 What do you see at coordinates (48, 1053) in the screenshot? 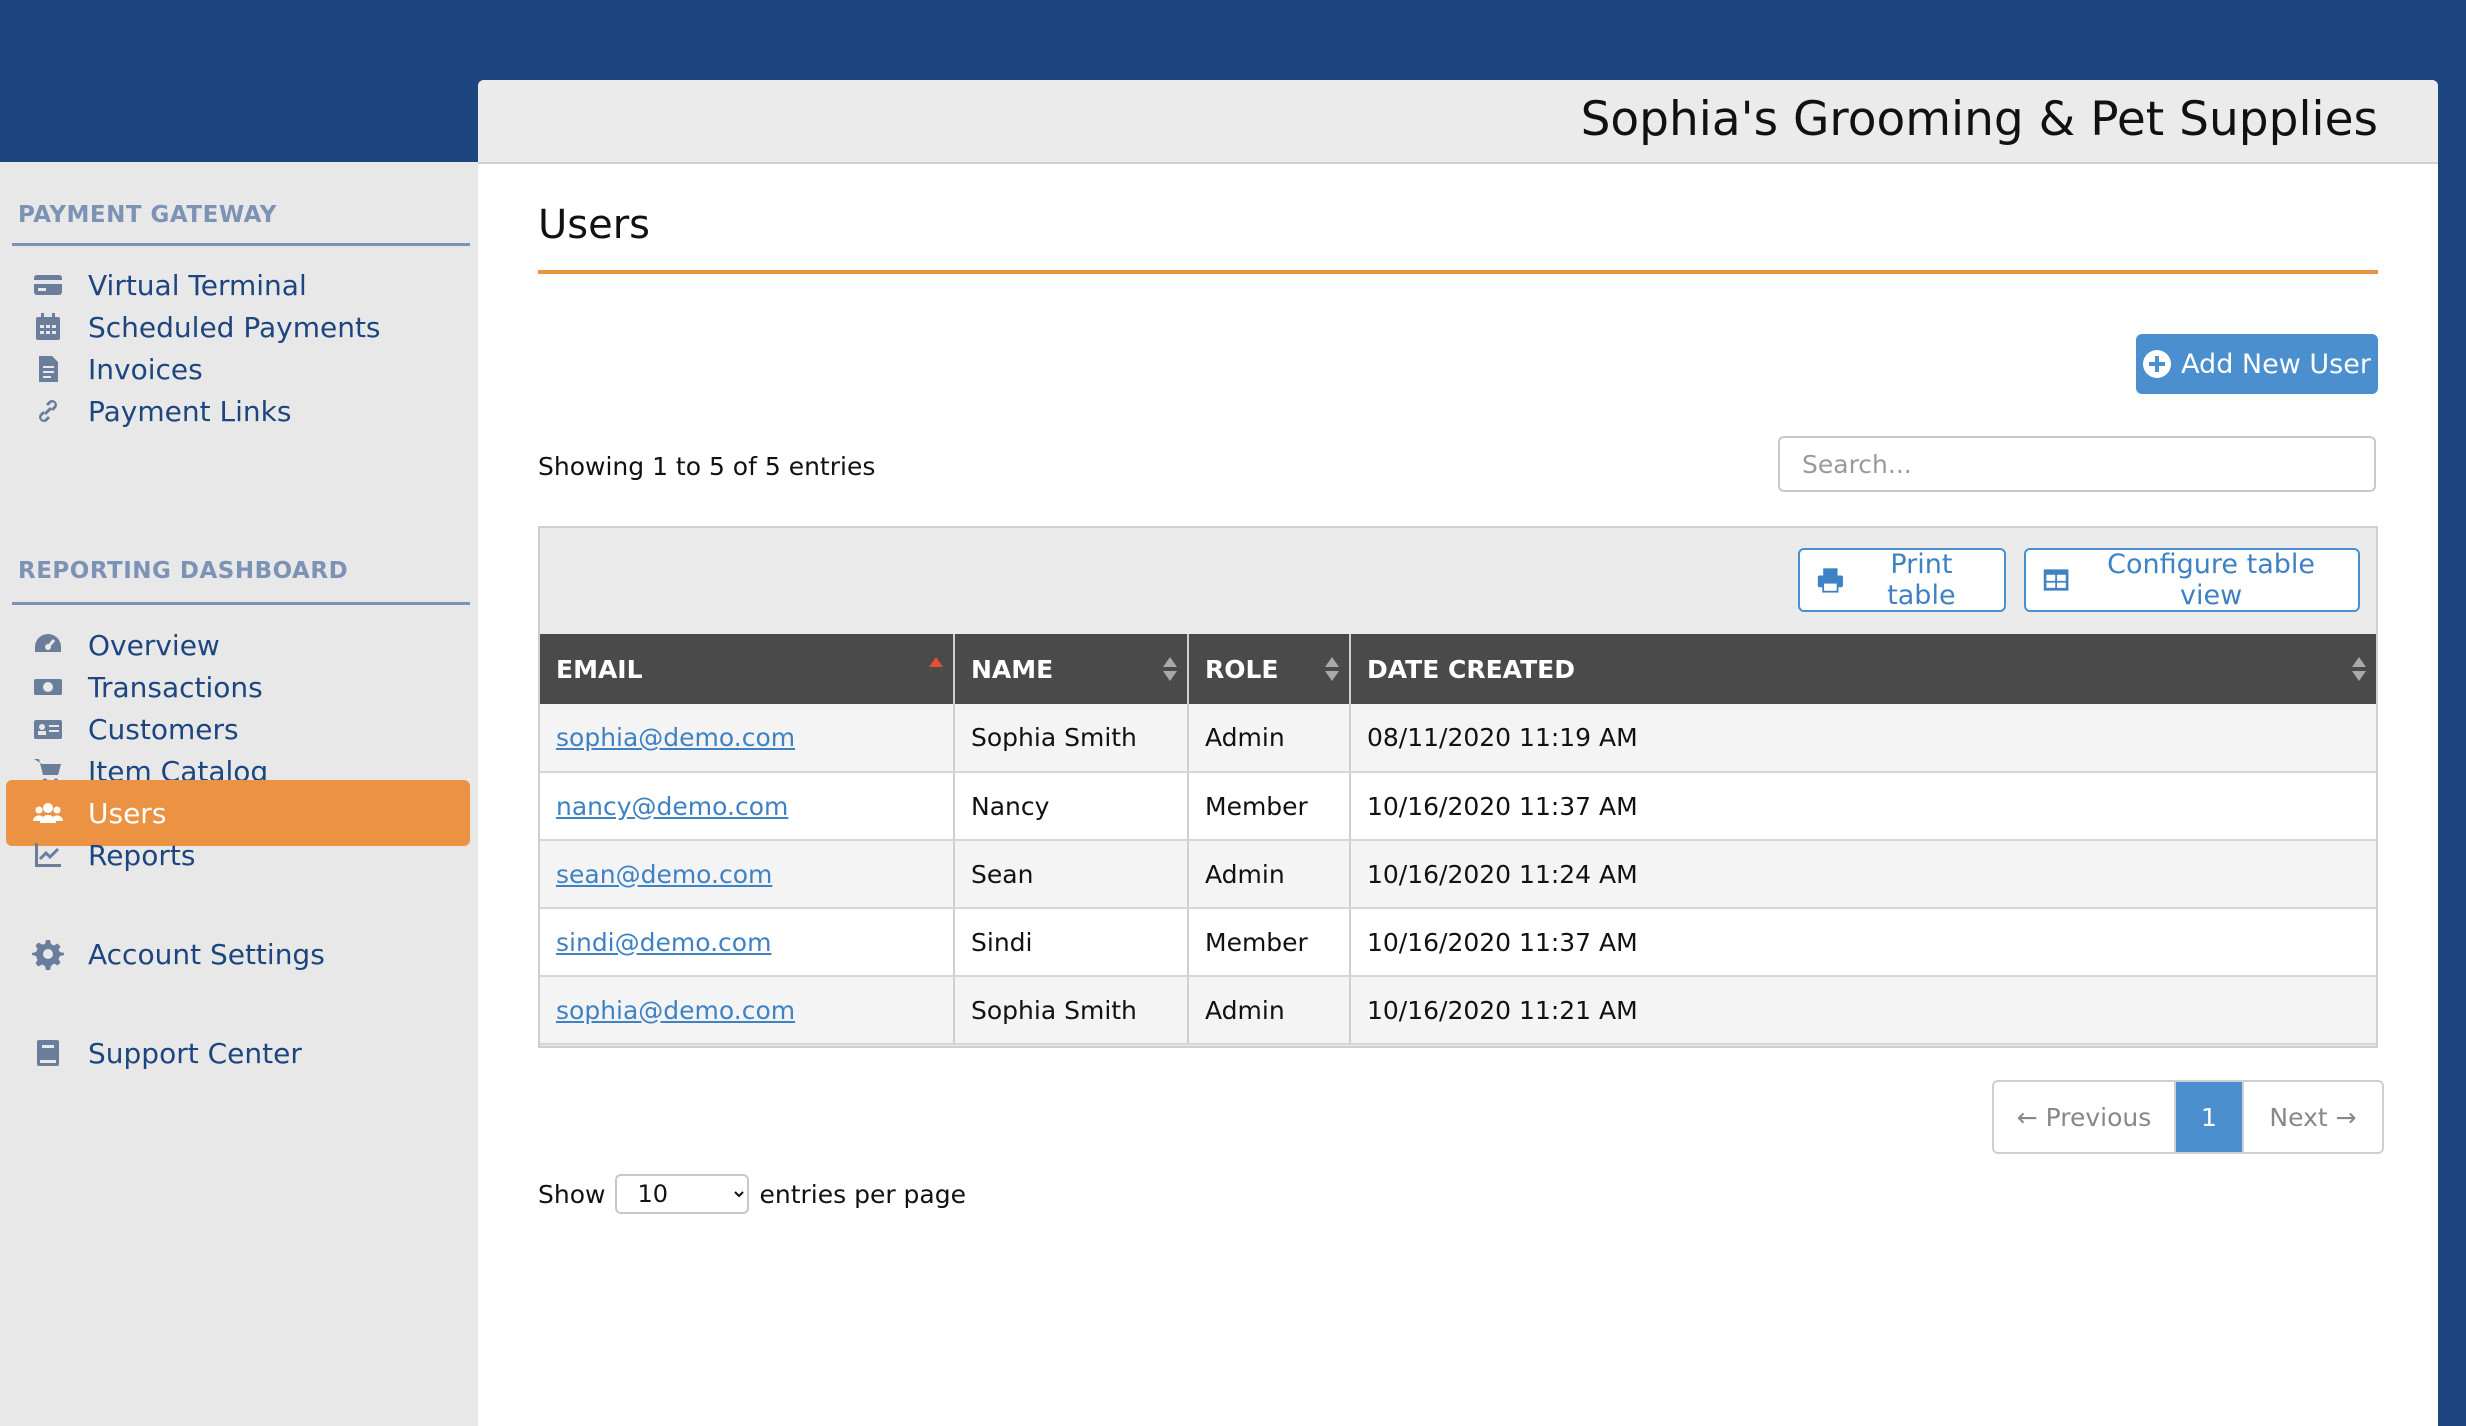
I see `book-icon` at bounding box center [48, 1053].